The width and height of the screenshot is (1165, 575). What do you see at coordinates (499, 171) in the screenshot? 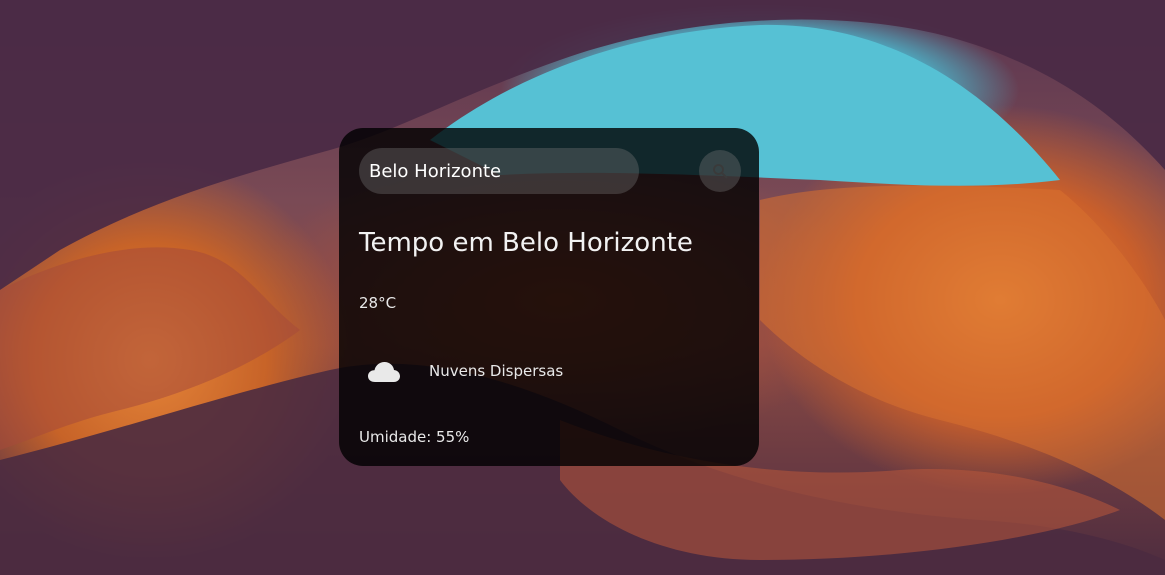
I see `search-input` at bounding box center [499, 171].